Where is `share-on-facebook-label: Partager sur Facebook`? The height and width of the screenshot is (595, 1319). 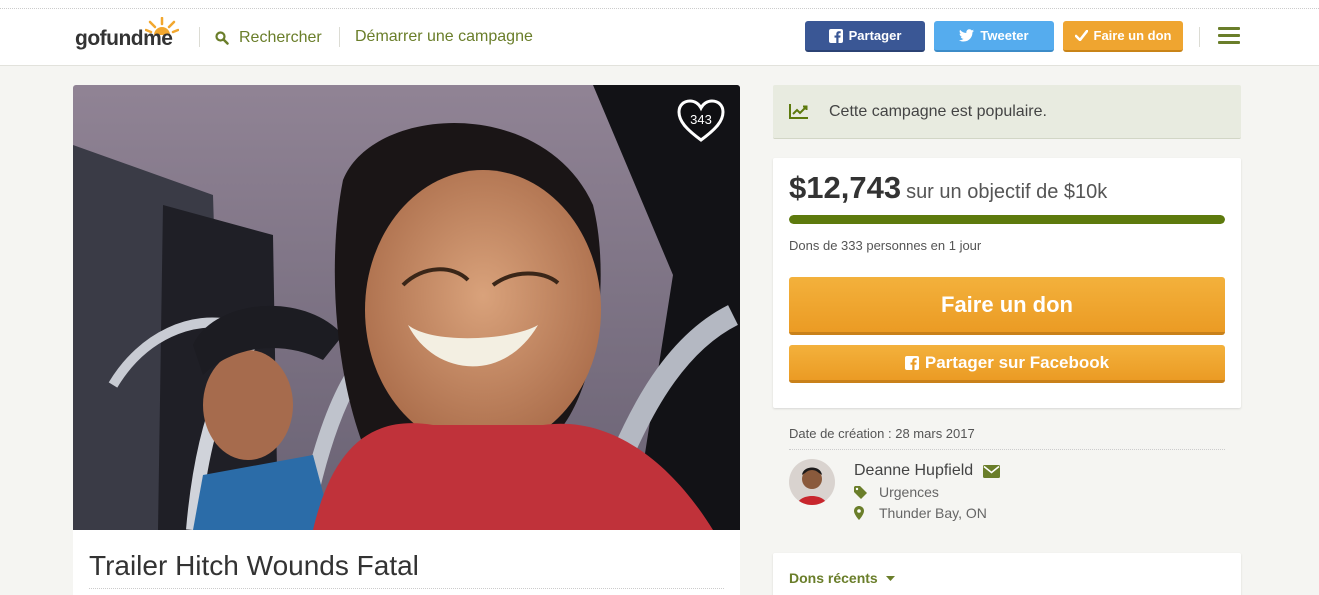 share-on-facebook-label: Partager sur Facebook is located at coordinates (1017, 362).